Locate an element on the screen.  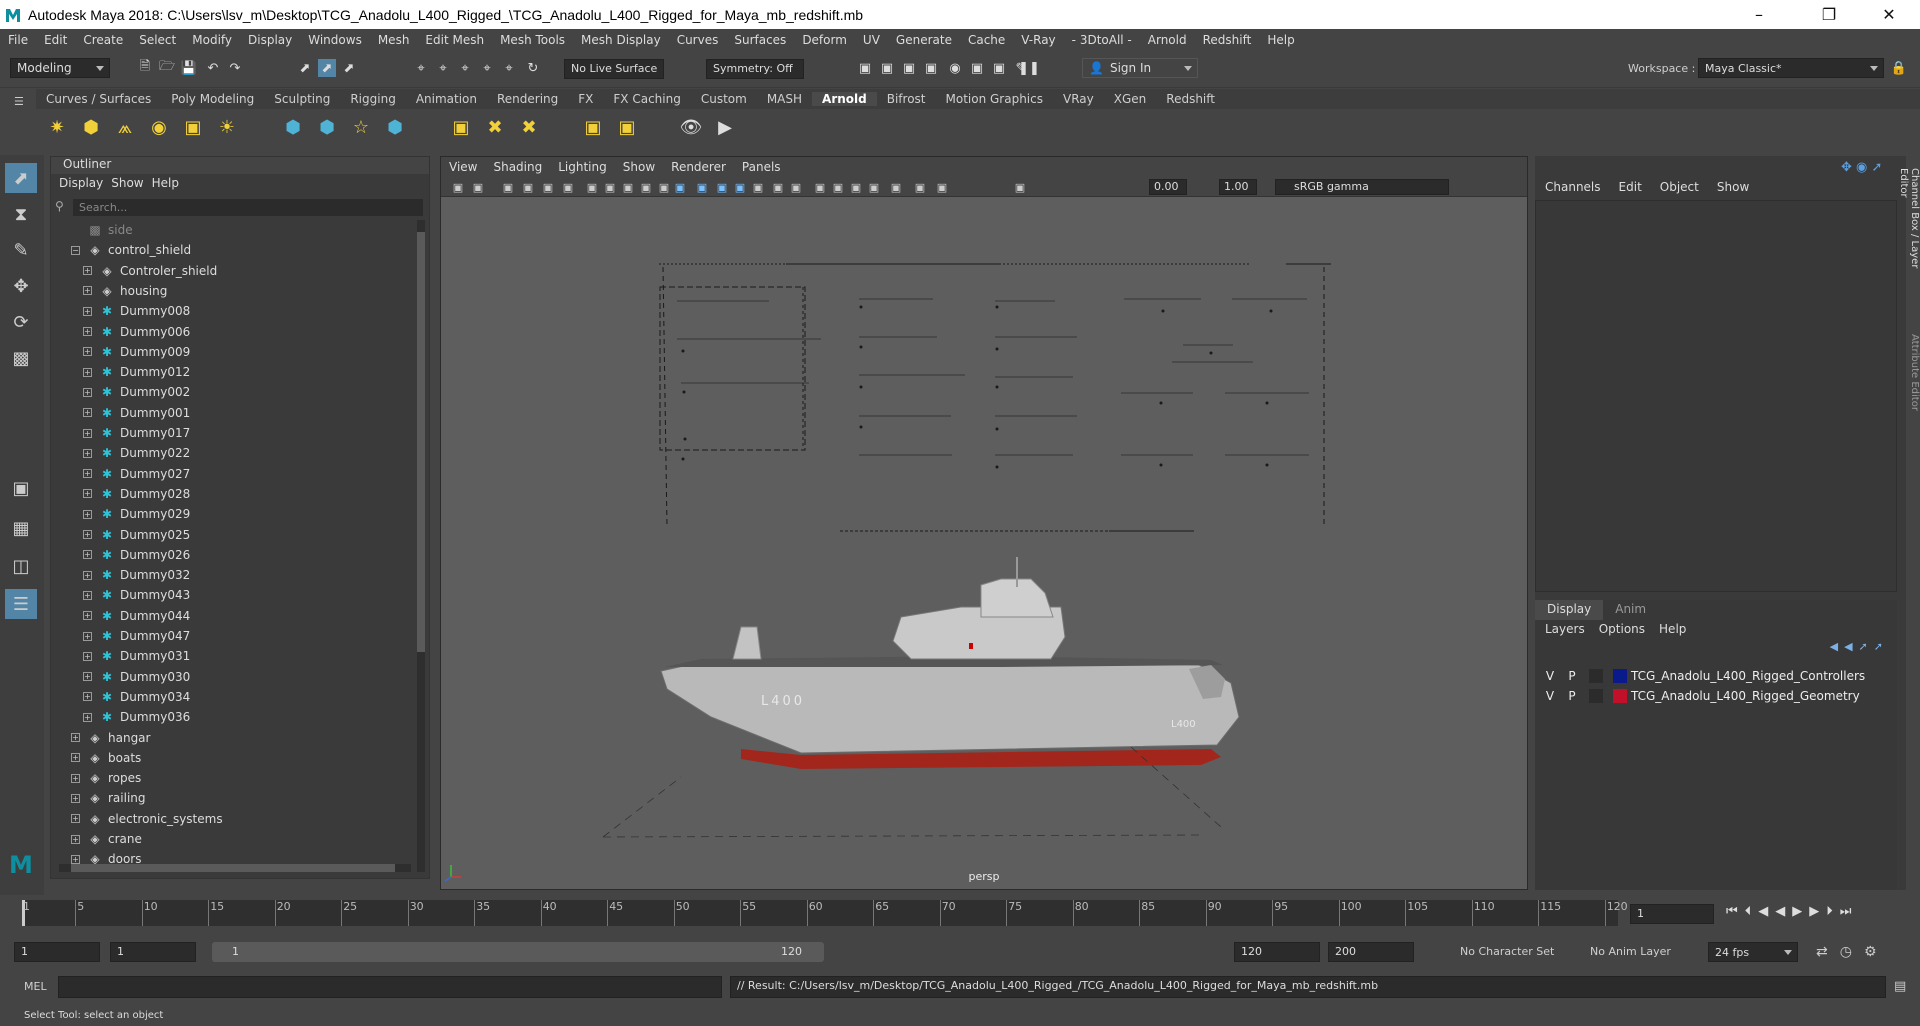
new-scene-icon: 🗎 is located at coordinates (145, 68).